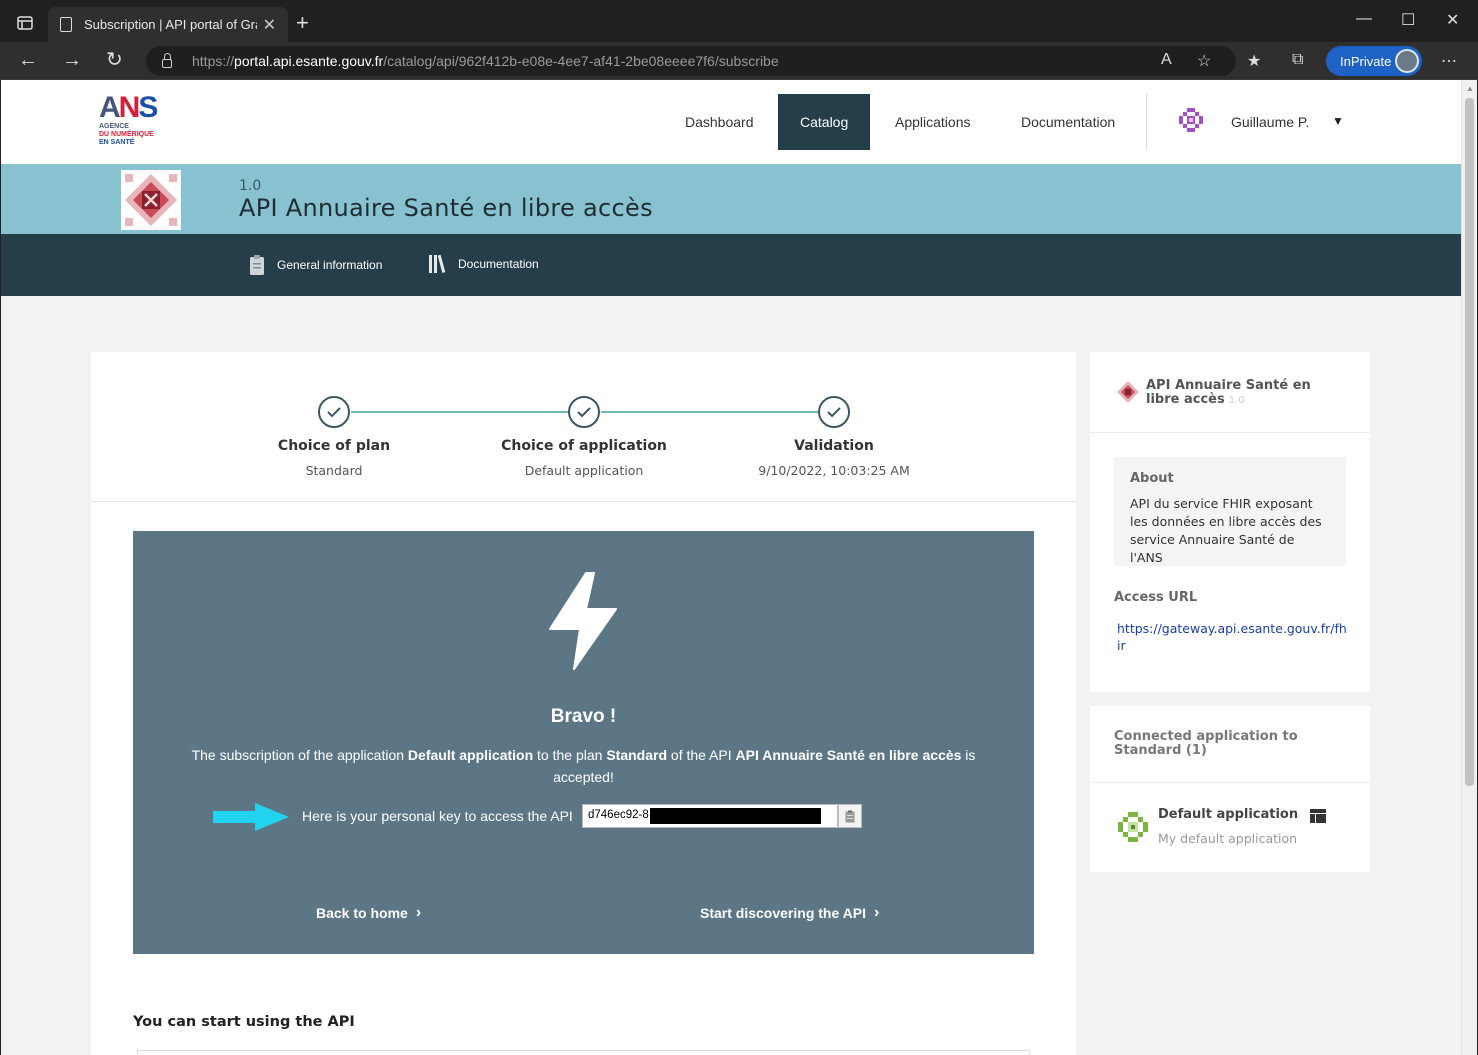  What do you see at coordinates (362, 913) in the screenshot?
I see `back-to-home-label: Back to home` at bounding box center [362, 913].